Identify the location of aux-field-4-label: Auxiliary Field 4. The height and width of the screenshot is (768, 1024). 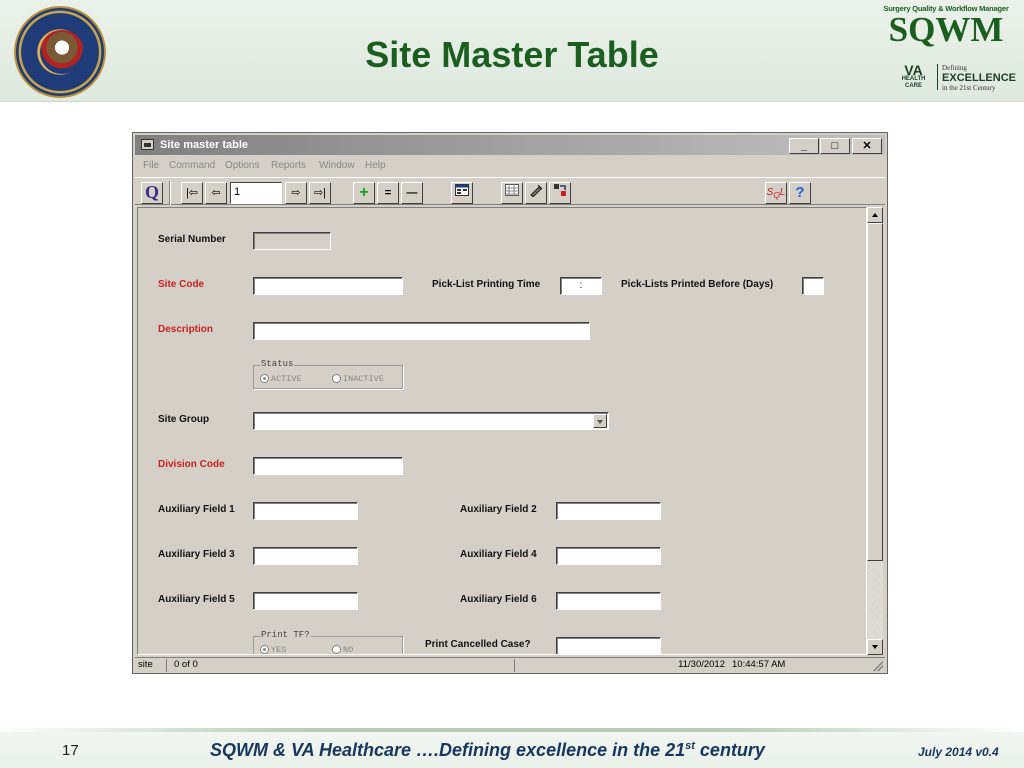
(498, 554).